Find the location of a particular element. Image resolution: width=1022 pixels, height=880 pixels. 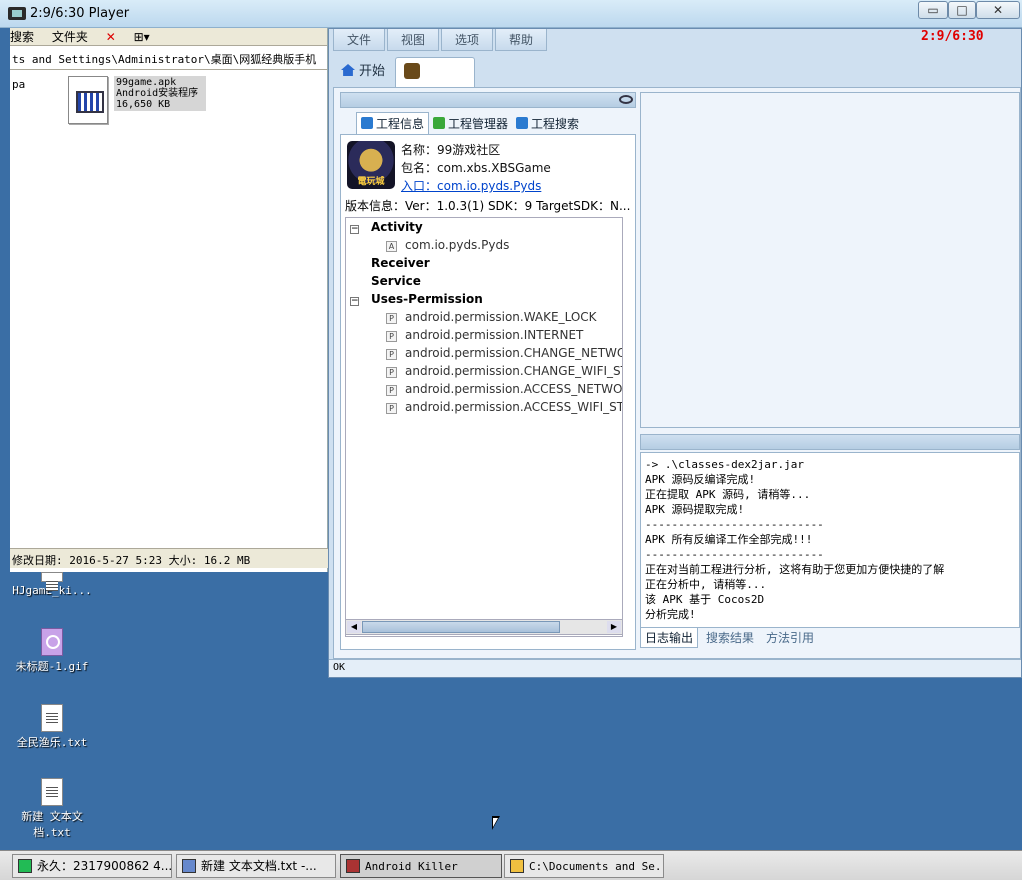

activity-icon: A is located at coordinates (391, 246).